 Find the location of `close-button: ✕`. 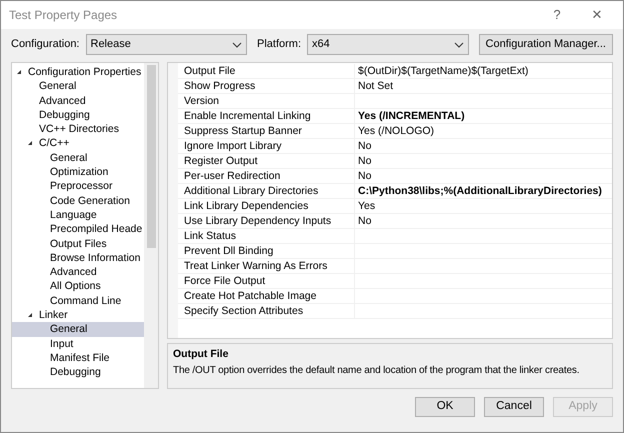

close-button: ✕ is located at coordinates (597, 15).